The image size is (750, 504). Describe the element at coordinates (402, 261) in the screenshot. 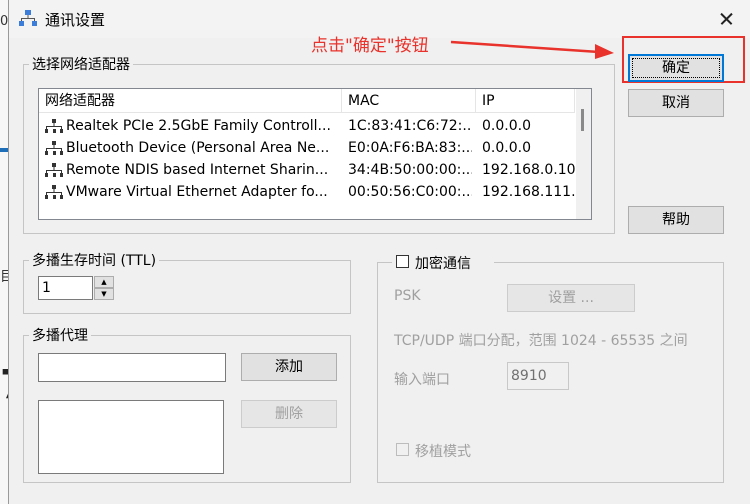

I see `encryption-checkbox` at that location.